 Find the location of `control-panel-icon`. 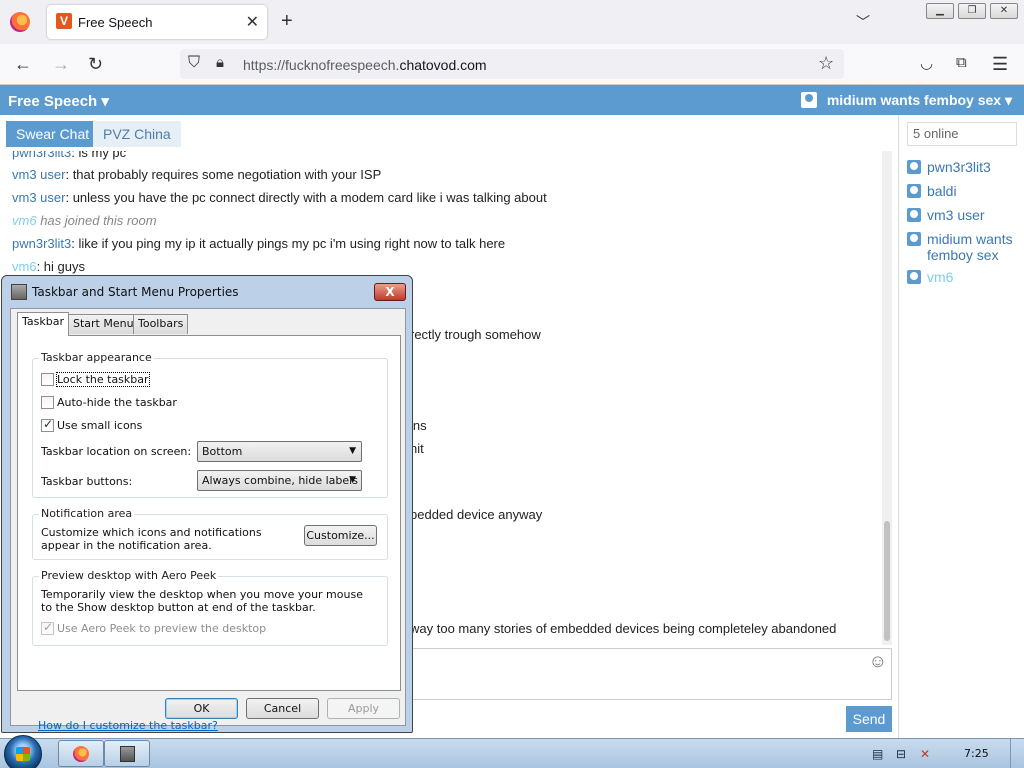

control-panel-icon is located at coordinates (127, 754).